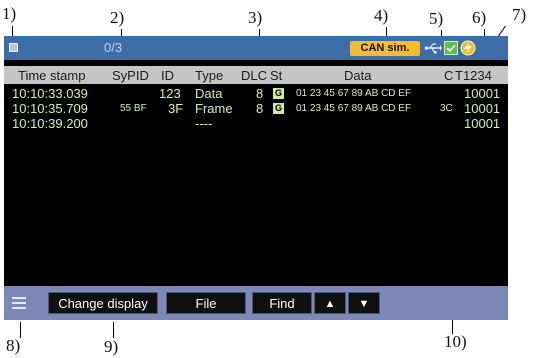 Image resolution: width=534 pixels, height=358 pixels. What do you see at coordinates (256, 123) in the screenshot?
I see `table-row: 10:10:39.200 ---- 10001` at bounding box center [256, 123].